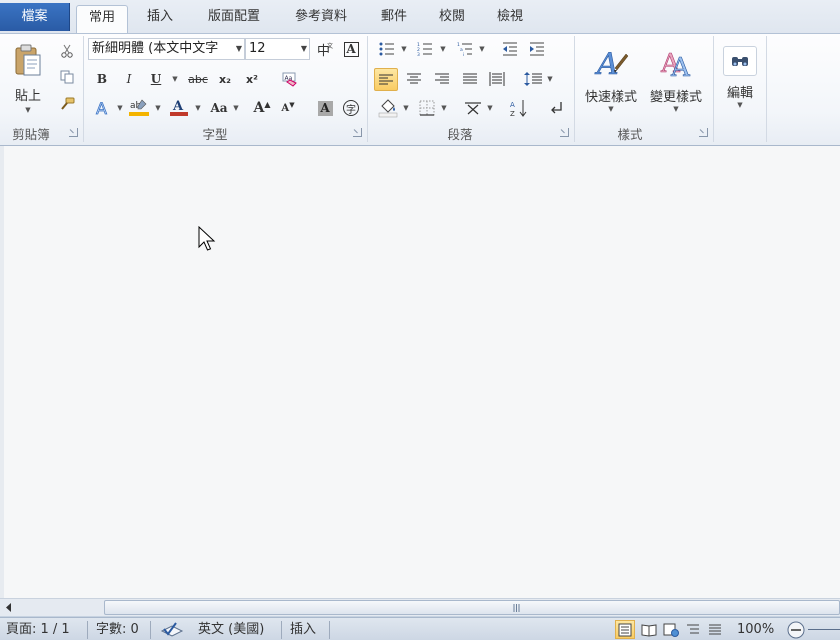  What do you see at coordinates (796, 629) in the screenshot?
I see `zoom-out-button` at bounding box center [796, 629].